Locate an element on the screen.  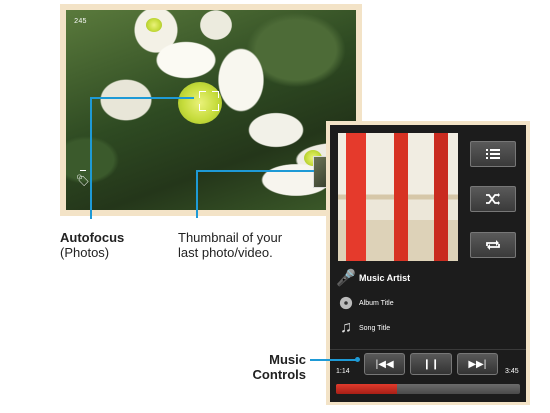
artist-row: 🎤 Music Artist is located at coordinates (373, 278).